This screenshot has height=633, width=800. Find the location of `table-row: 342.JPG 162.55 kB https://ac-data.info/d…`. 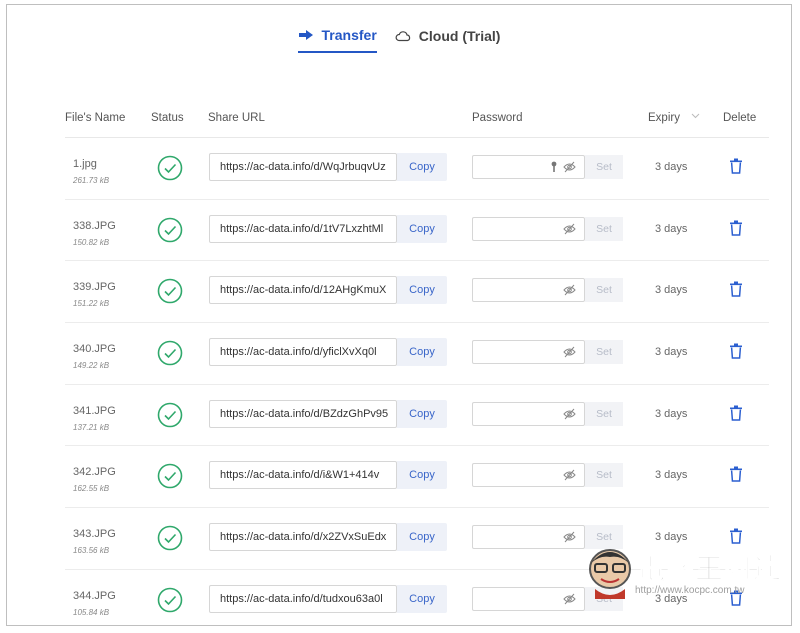

table-row: 342.JPG 162.55 kB https://ac-data.info/d… is located at coordinates (417, 477).